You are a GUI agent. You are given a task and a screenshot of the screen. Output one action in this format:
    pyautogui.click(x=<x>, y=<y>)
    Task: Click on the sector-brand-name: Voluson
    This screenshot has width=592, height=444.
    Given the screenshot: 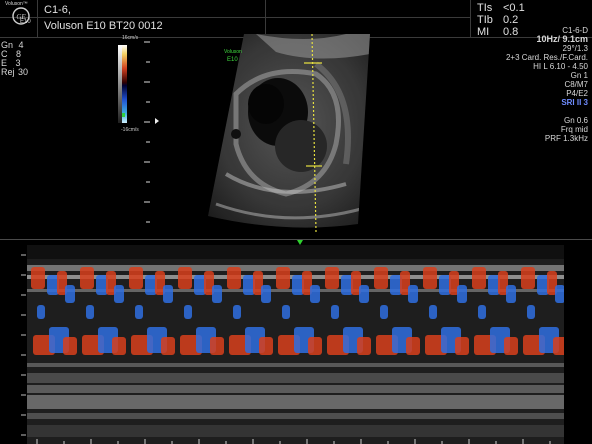 What is the action you would take?
    pyautogui.click(x=233, y=52)
    